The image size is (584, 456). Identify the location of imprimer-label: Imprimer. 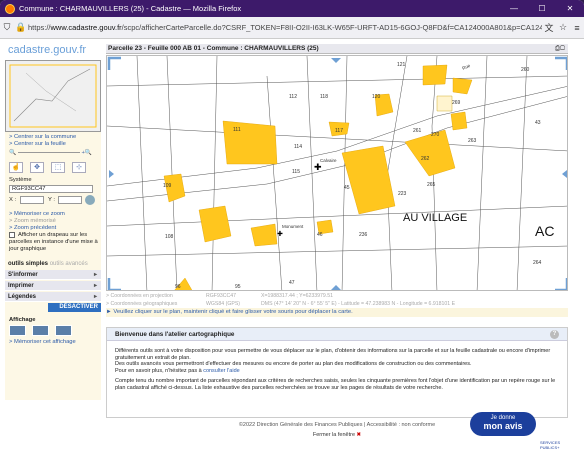
(21, 286).